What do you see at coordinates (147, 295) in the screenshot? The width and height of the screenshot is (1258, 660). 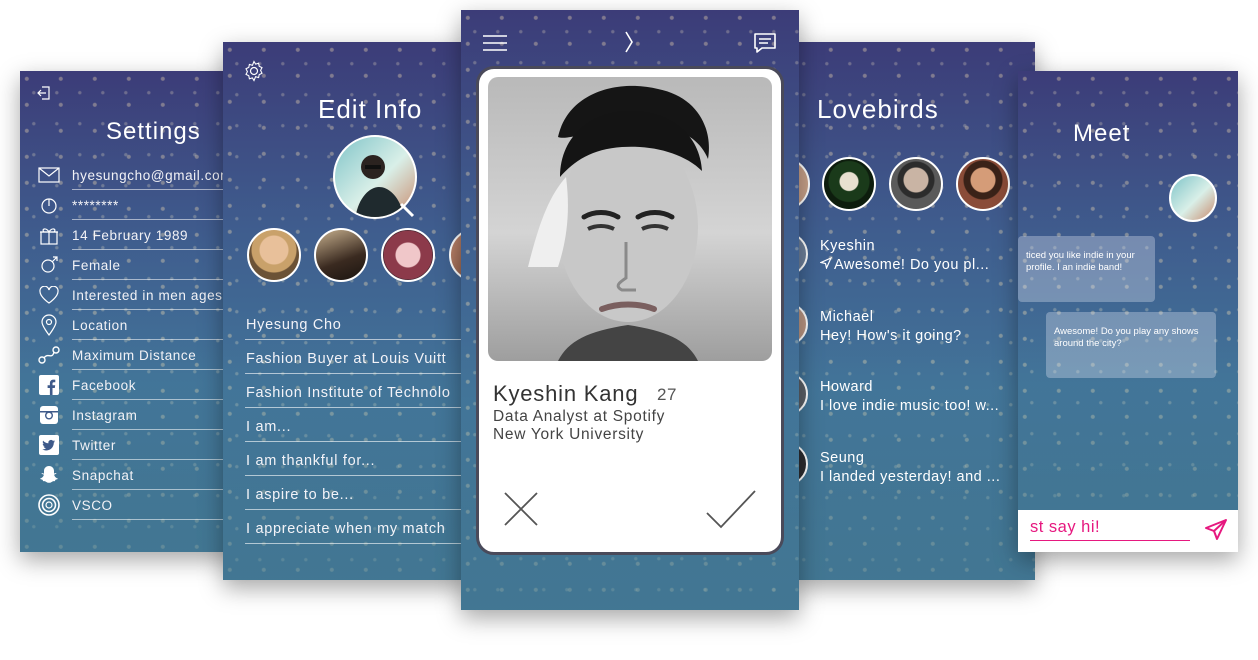 I see `settings-item-label: Interested in men ages` at bounding box center [147, 295].